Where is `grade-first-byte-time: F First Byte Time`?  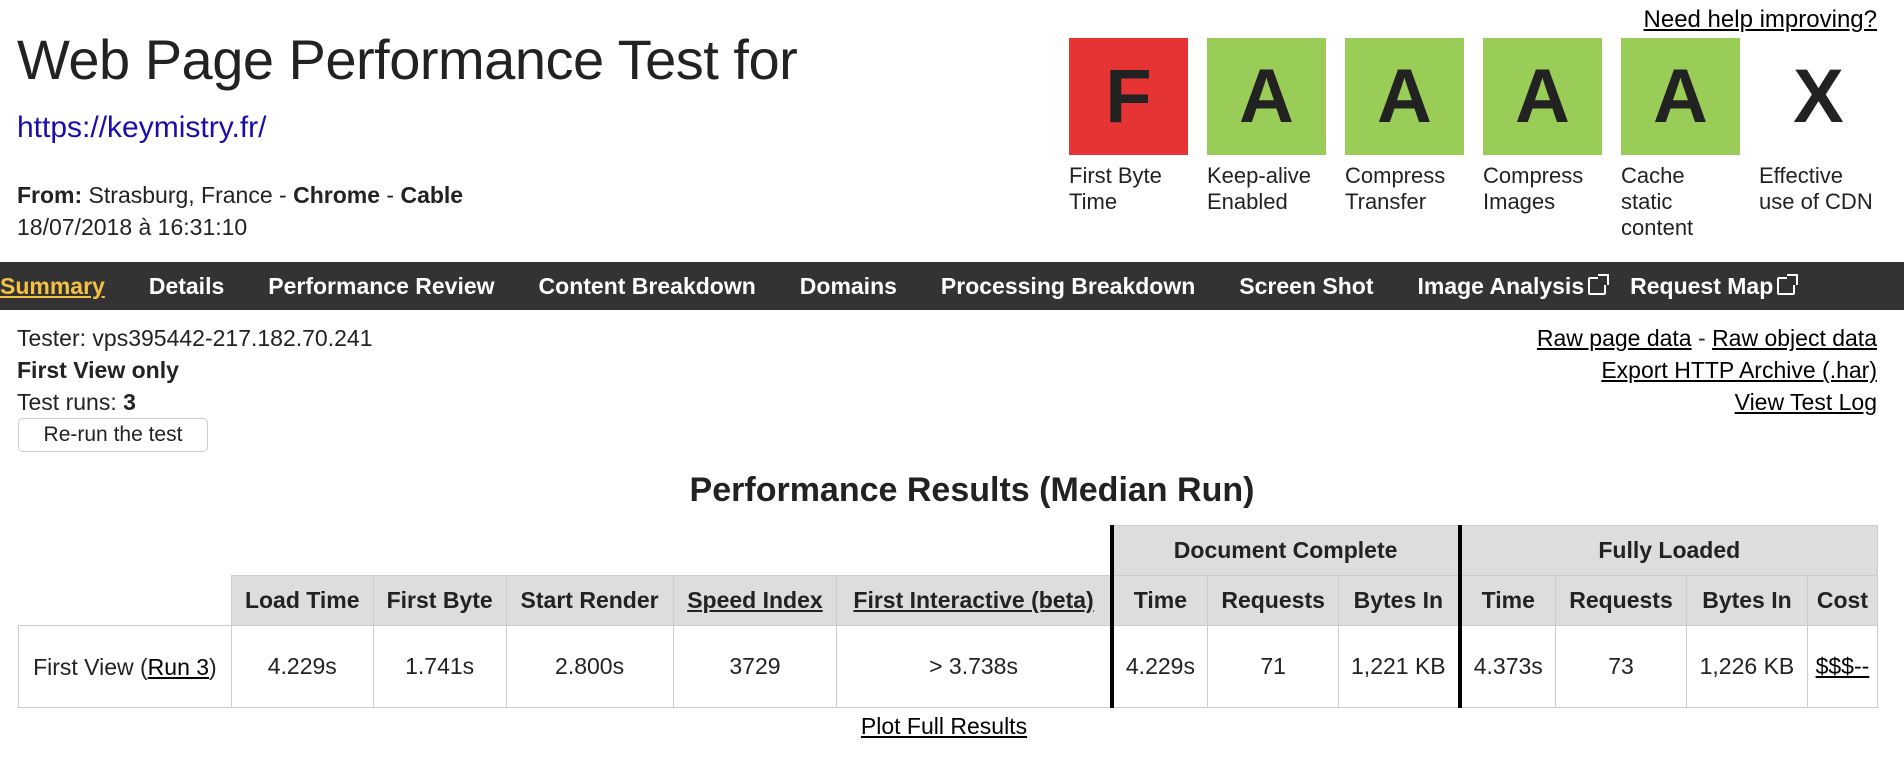
grade-first-byte-time: F First Byte Time is located at coordinates (1128, 126).